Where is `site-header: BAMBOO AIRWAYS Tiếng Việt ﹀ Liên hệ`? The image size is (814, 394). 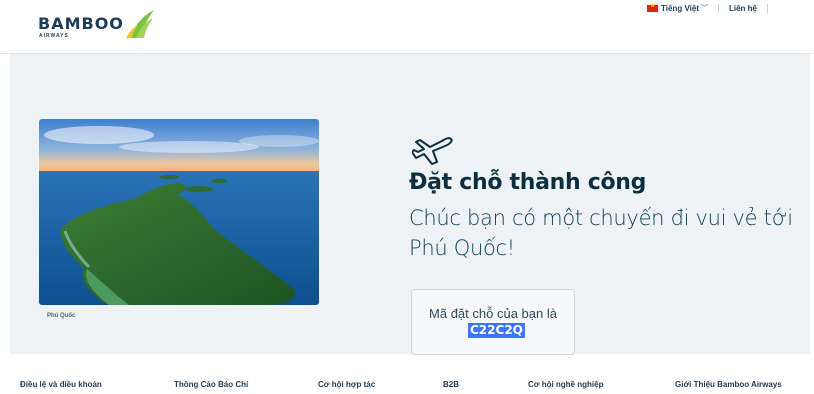
site-header: BAMBOO AIRWAYS Tiếng Việt ﹀ Liên hệ is located at coordinates (407, 27).